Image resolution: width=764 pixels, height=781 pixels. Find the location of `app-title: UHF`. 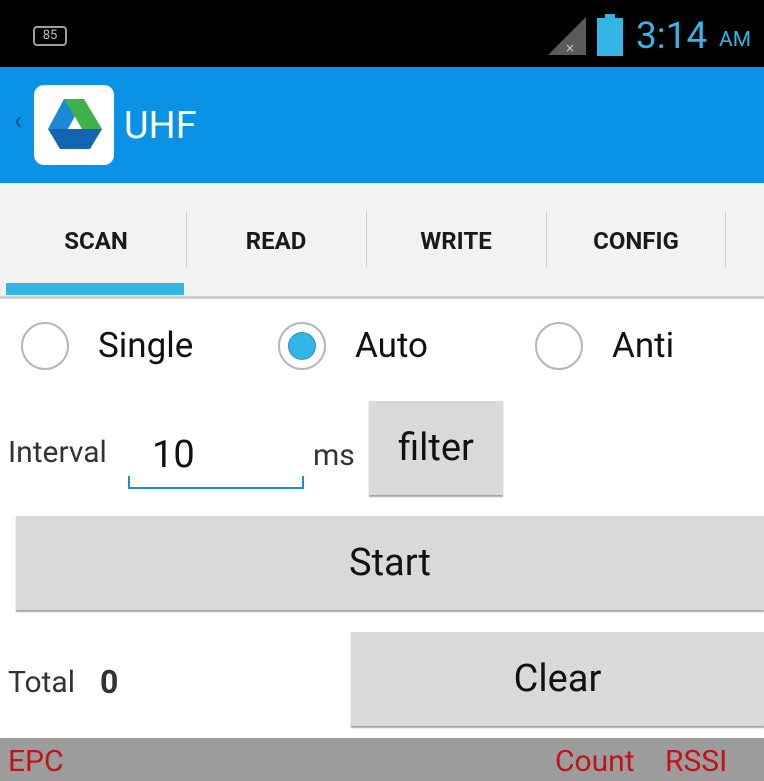

app-title: UHF is located at coordinates (160, 126).